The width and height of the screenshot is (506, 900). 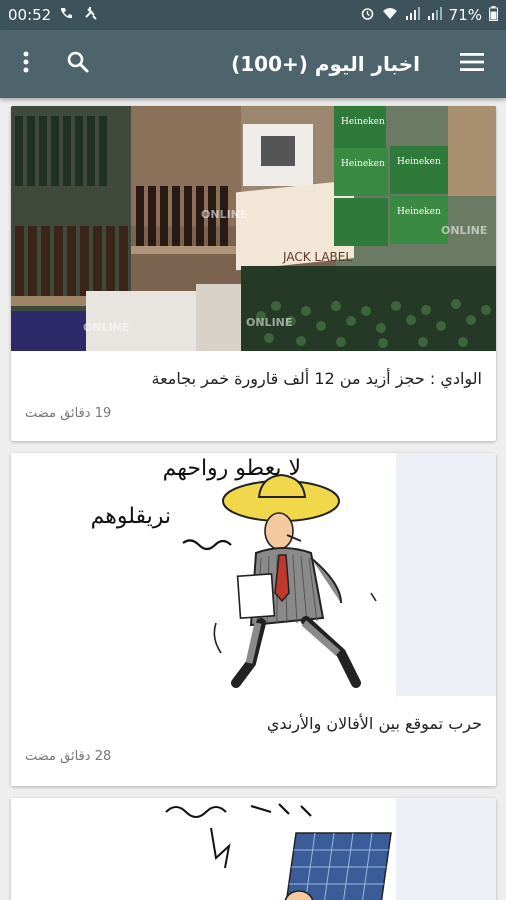 I want to click on search-icon, so click(x=78, y=64).